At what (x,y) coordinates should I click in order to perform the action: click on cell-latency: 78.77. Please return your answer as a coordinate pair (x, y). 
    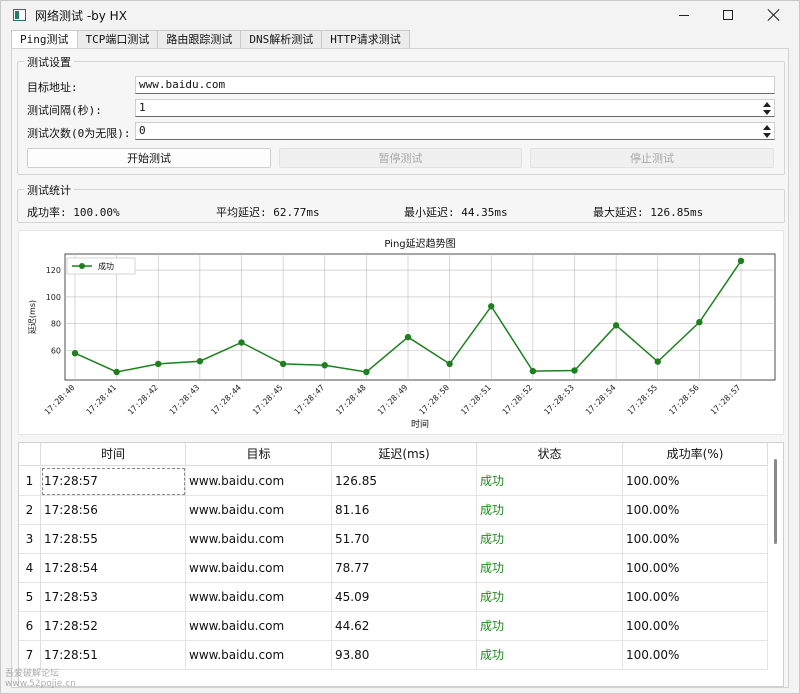
    Looking at the image, I should click on (404, 568).